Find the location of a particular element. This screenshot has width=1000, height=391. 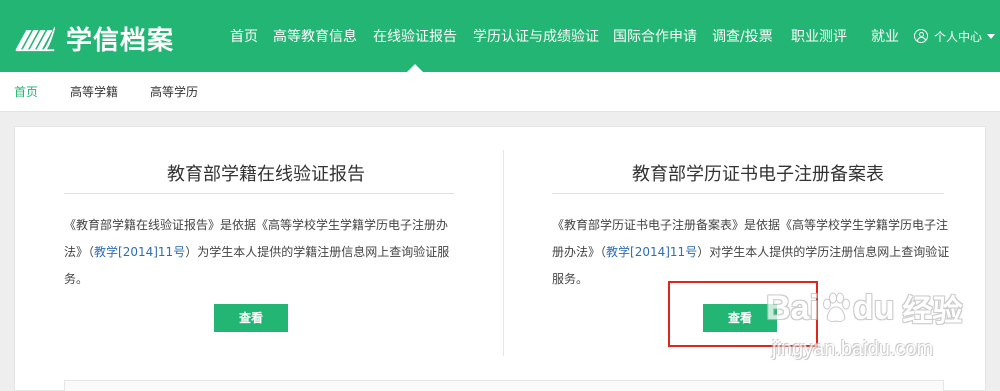

caret-down-icon is located at coordinates (991, 36).